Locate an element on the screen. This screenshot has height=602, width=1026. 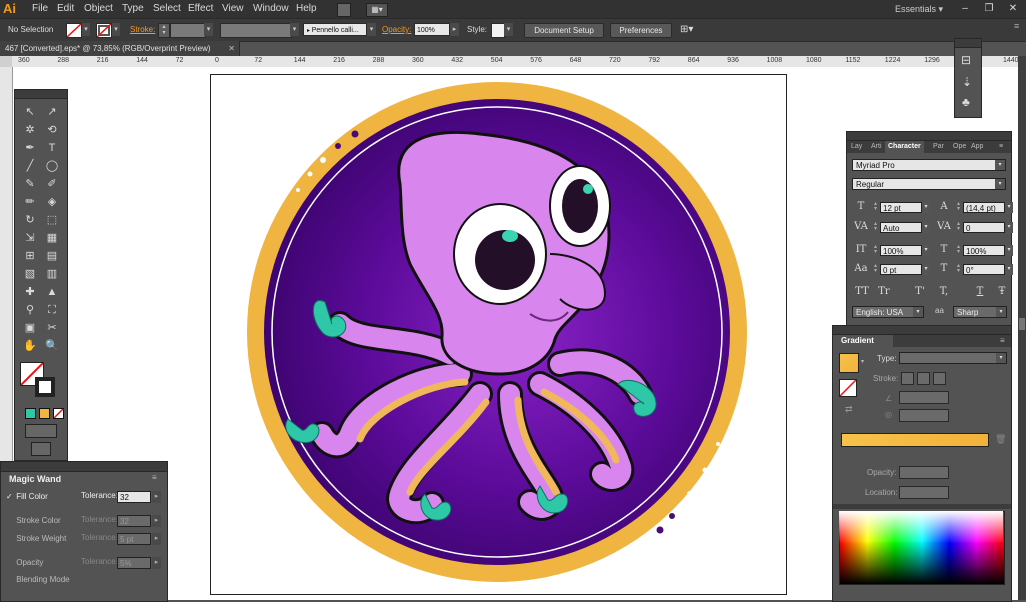
tolerance-field: 5 pt is located at coordinates (134, 539).